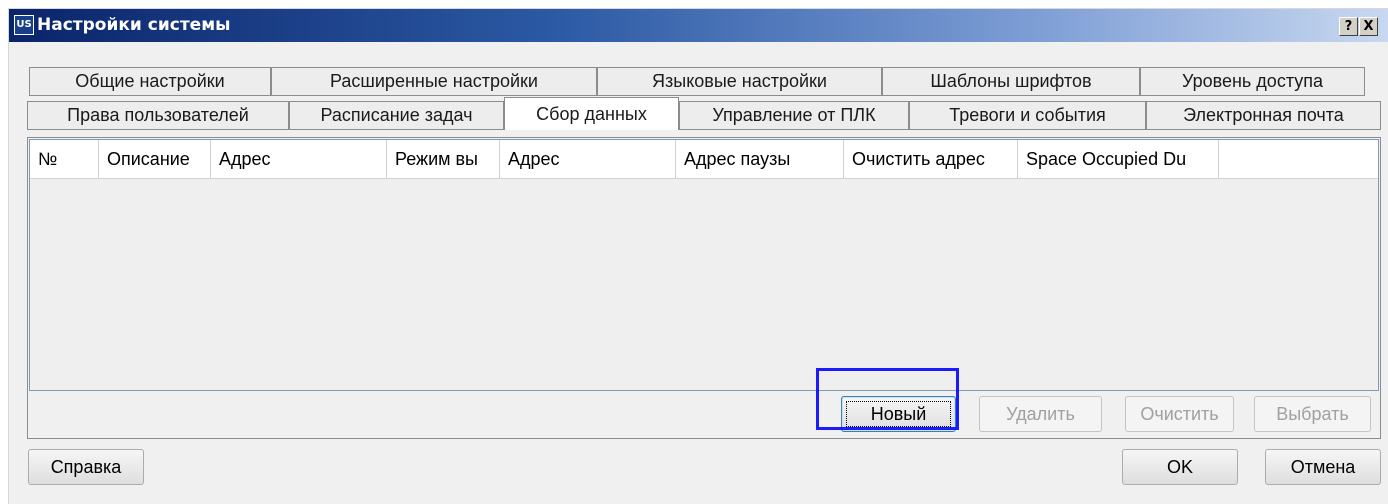  What do you see at coordinates (1368, 26) in the screenshot?
I see `close-icon: X` at bounding box center [1368, 26].